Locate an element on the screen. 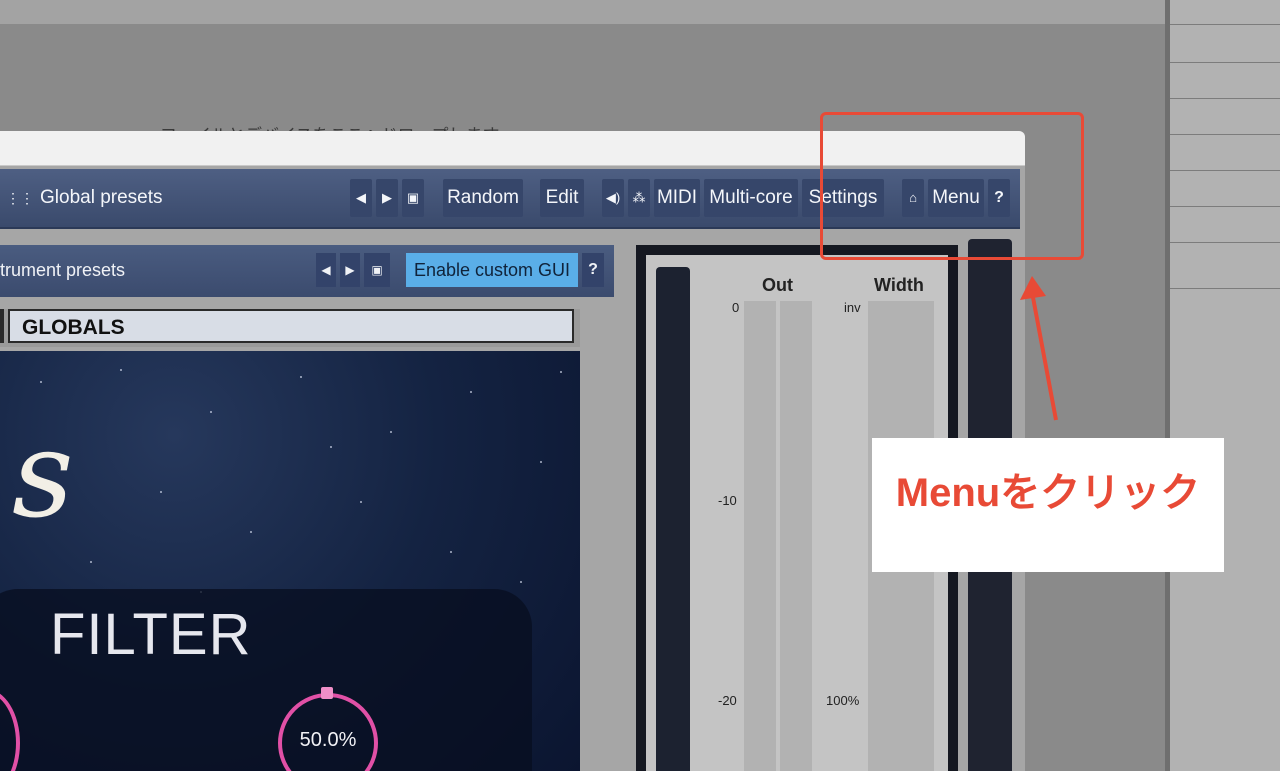 Image resolution: width=1280 pixels, height=771 pixels. midi-wave-icon: ⁂ is located at coordinates (639, 197).